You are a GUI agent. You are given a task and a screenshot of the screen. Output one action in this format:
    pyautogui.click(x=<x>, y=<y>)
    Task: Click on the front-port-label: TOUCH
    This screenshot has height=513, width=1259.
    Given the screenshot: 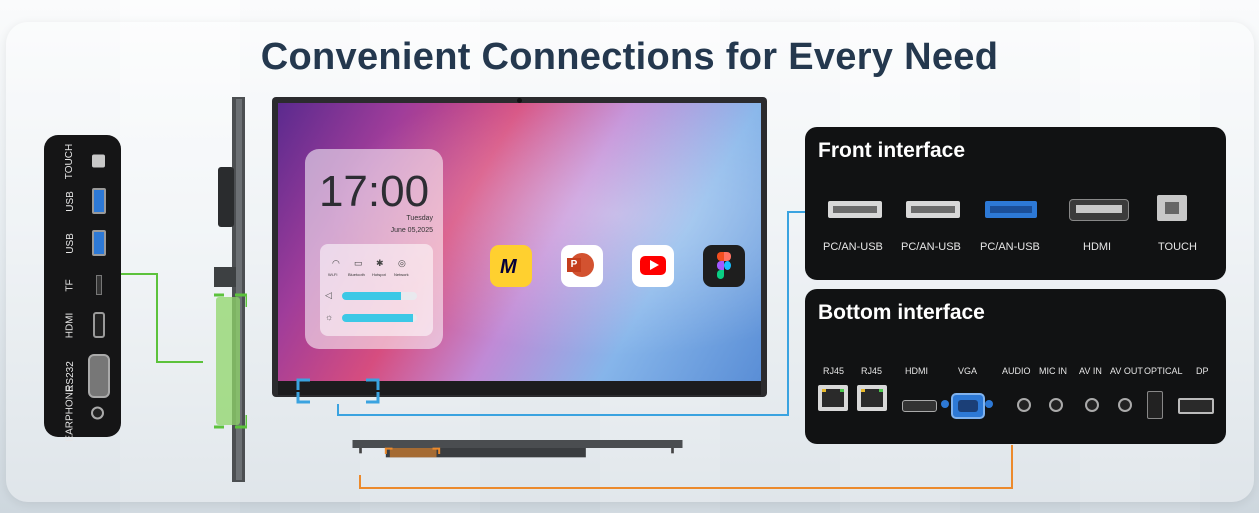 What is the action you would take?
    pyautogui.click(x=1177, y=247)
    